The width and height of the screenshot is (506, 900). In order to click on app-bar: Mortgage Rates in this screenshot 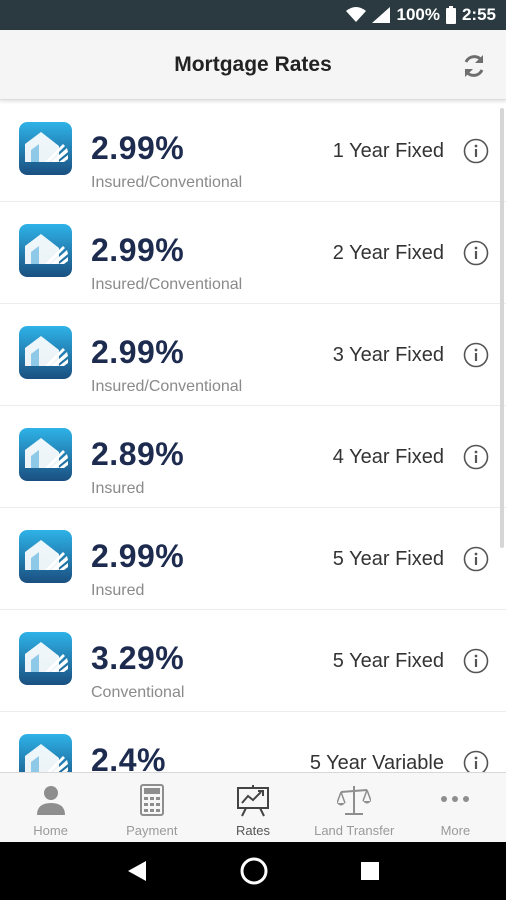, I will do `click(253, 65)`.